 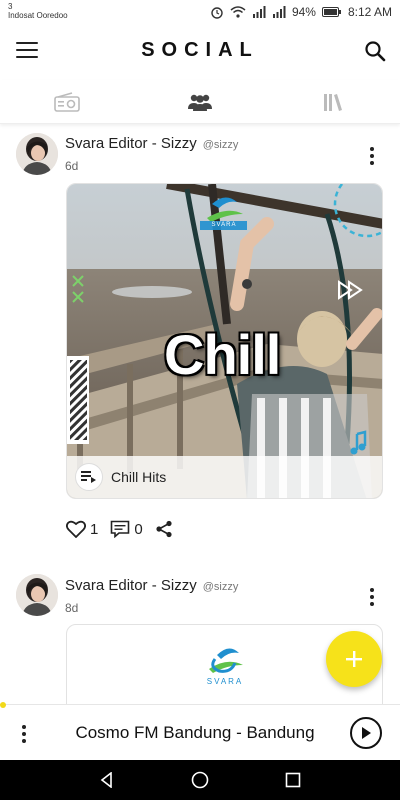 I want to click on post-time: 8d, so click(x=72, y=608).